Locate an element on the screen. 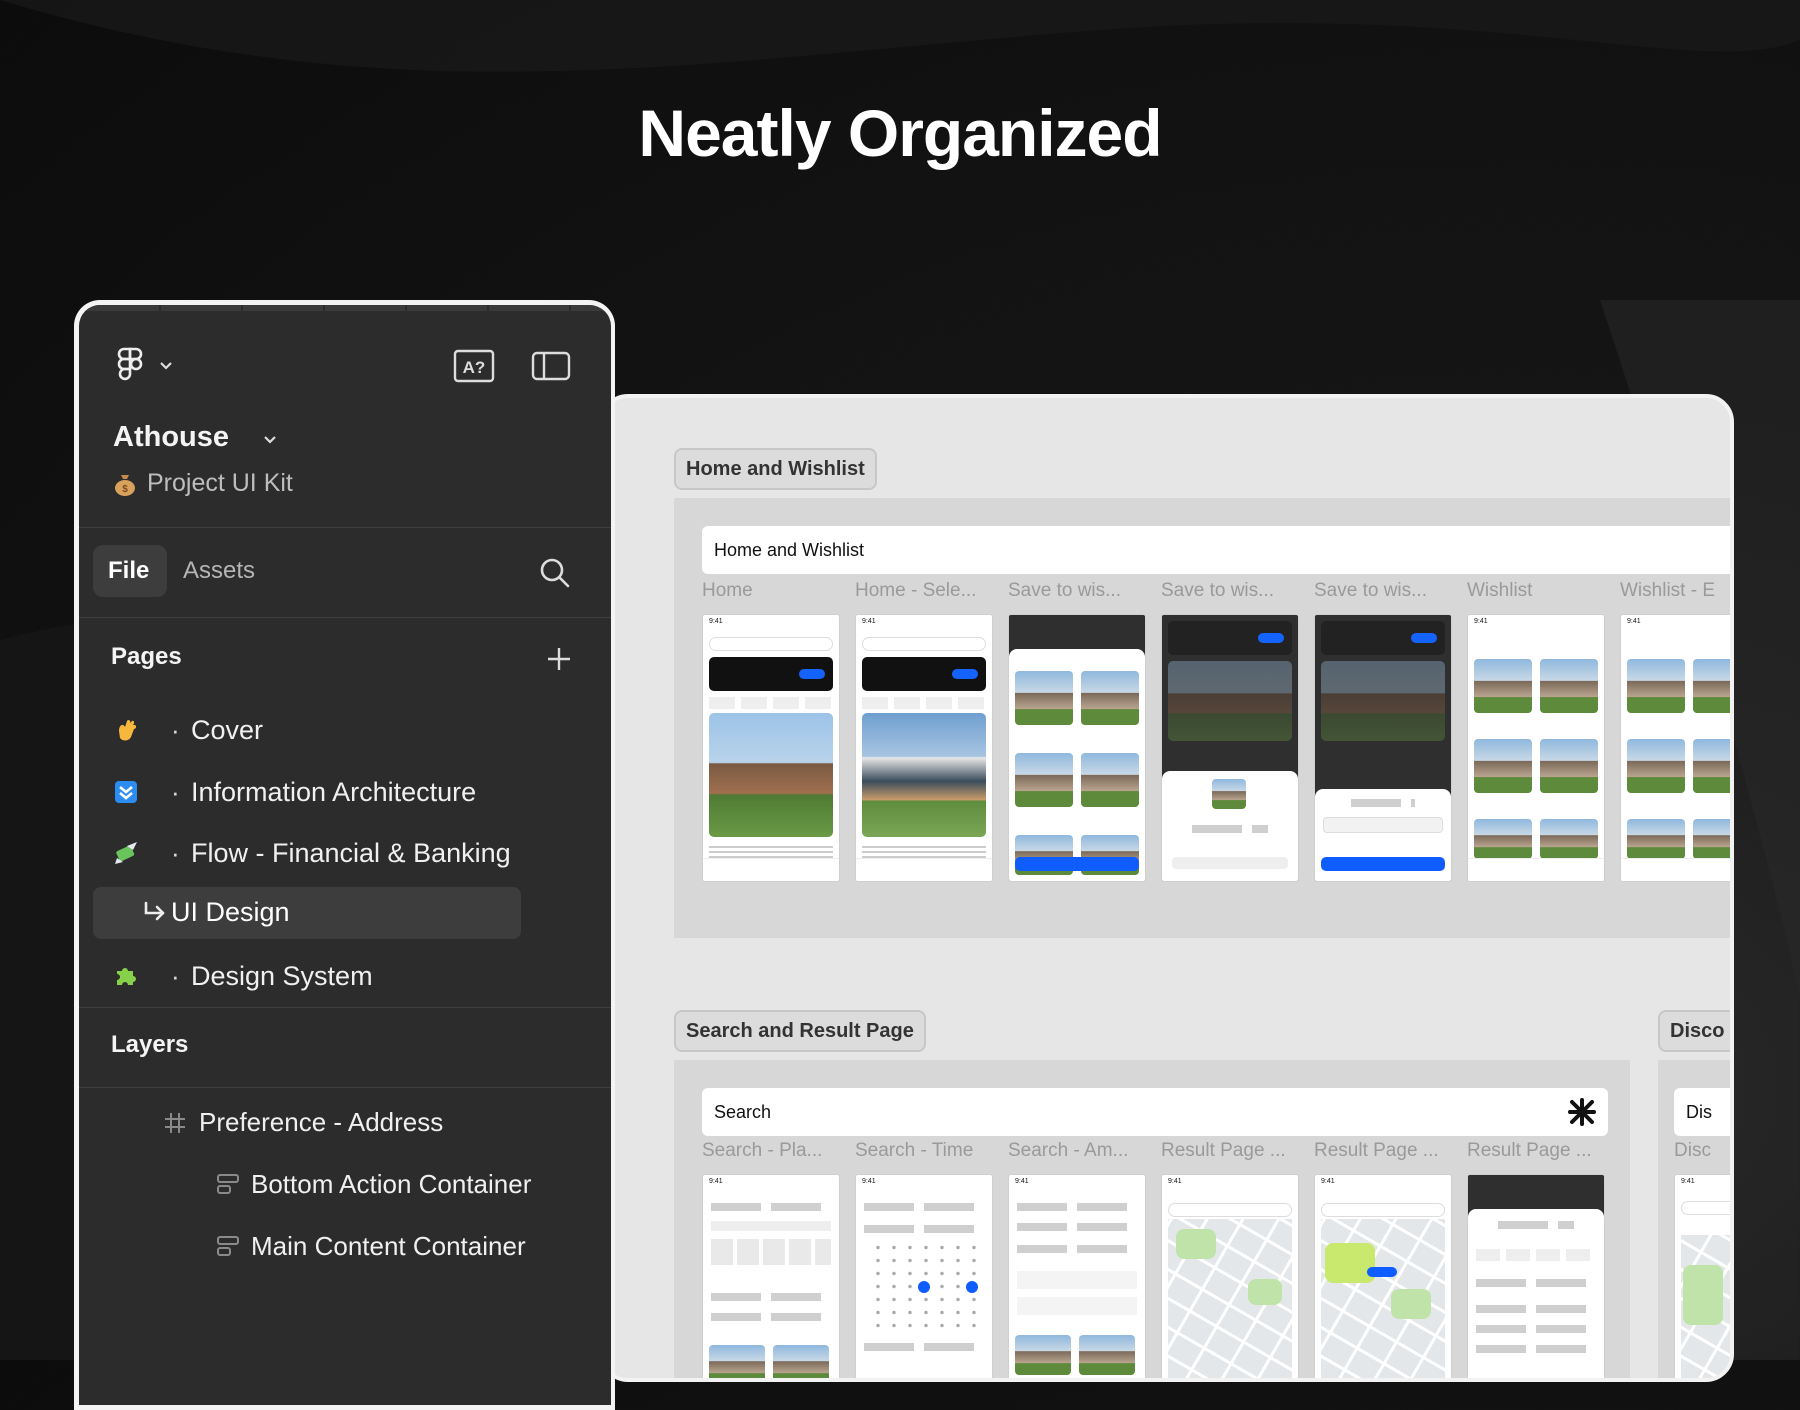 The width and height of the screenshot is (1800, 1410). layer-item-main-content-container: Main Content Container is located at coordinates (345, 1245).